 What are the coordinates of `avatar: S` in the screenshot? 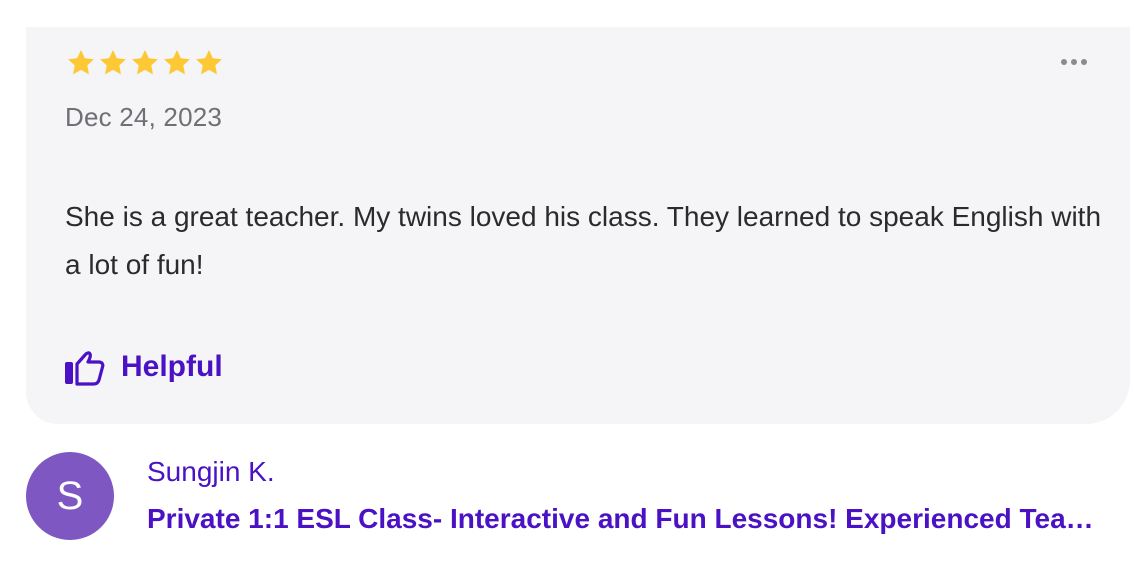 It's located at (70, 496).